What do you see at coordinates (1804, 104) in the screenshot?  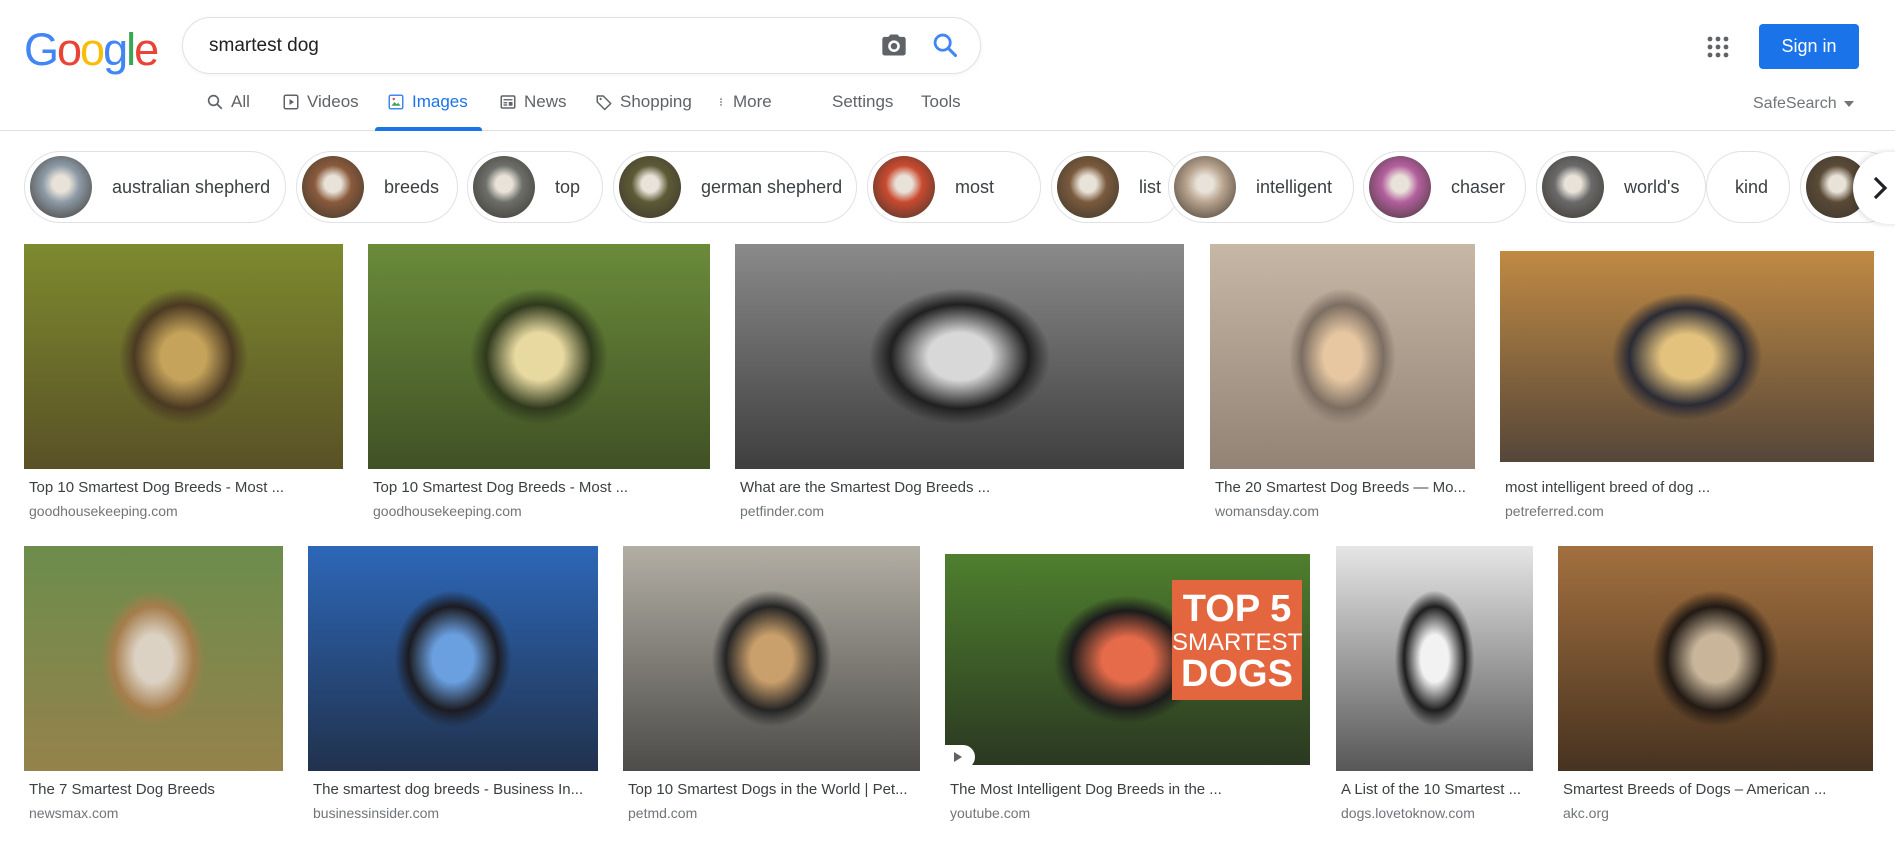 I see `safesearch-dropdown: SafeSearch` at bounding box center [1804, 104].